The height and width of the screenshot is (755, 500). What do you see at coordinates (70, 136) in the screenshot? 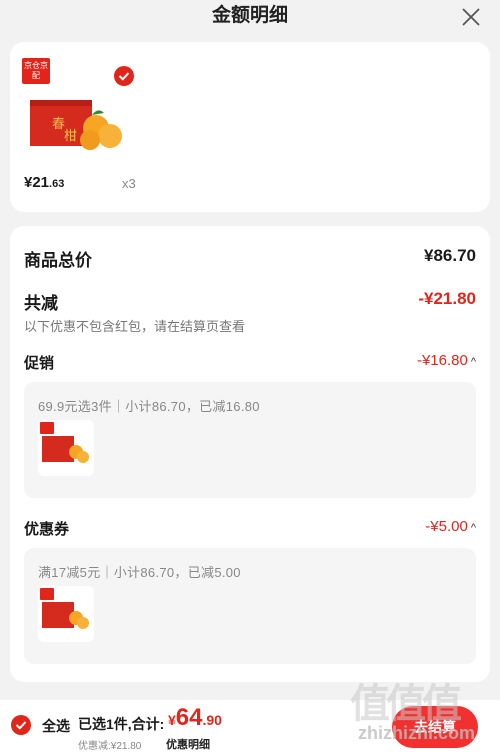
I see `svg-text: 柑` at bounding box center [70, 136].